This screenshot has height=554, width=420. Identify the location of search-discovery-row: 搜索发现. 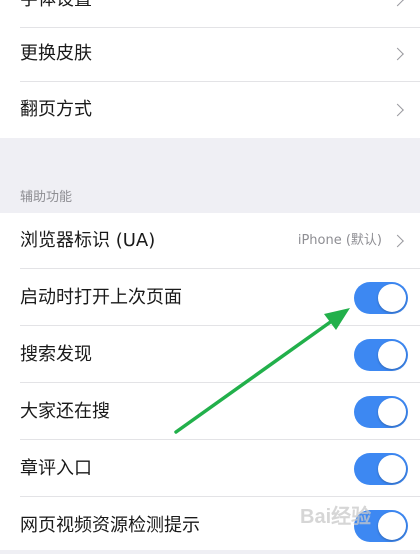
(210, 355).